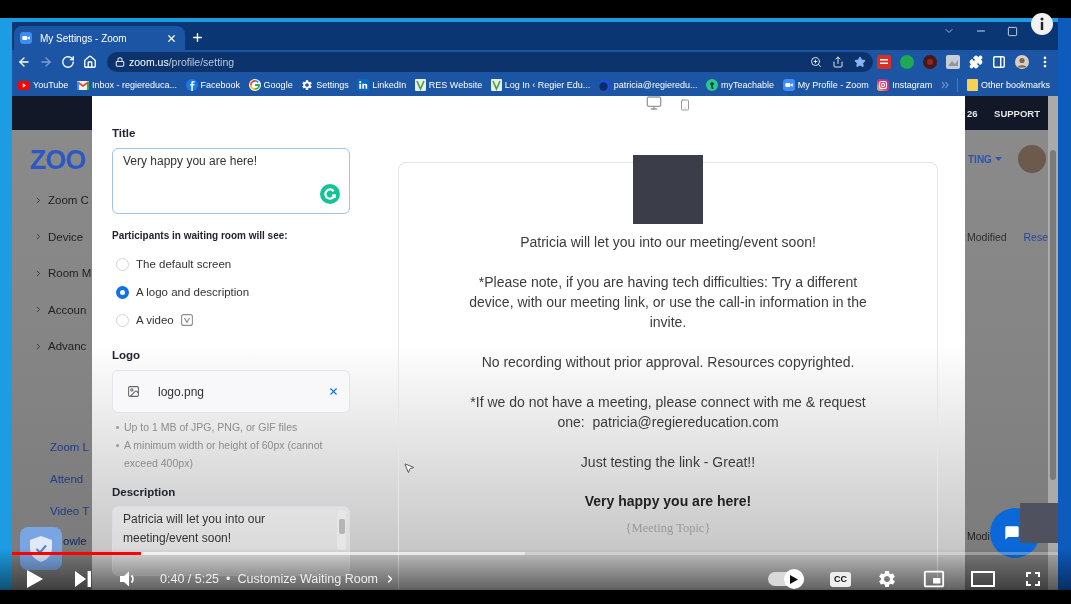 The width and height of the screenshot is (1071, 604). I want to click on phone-icon, so click(684, 105).